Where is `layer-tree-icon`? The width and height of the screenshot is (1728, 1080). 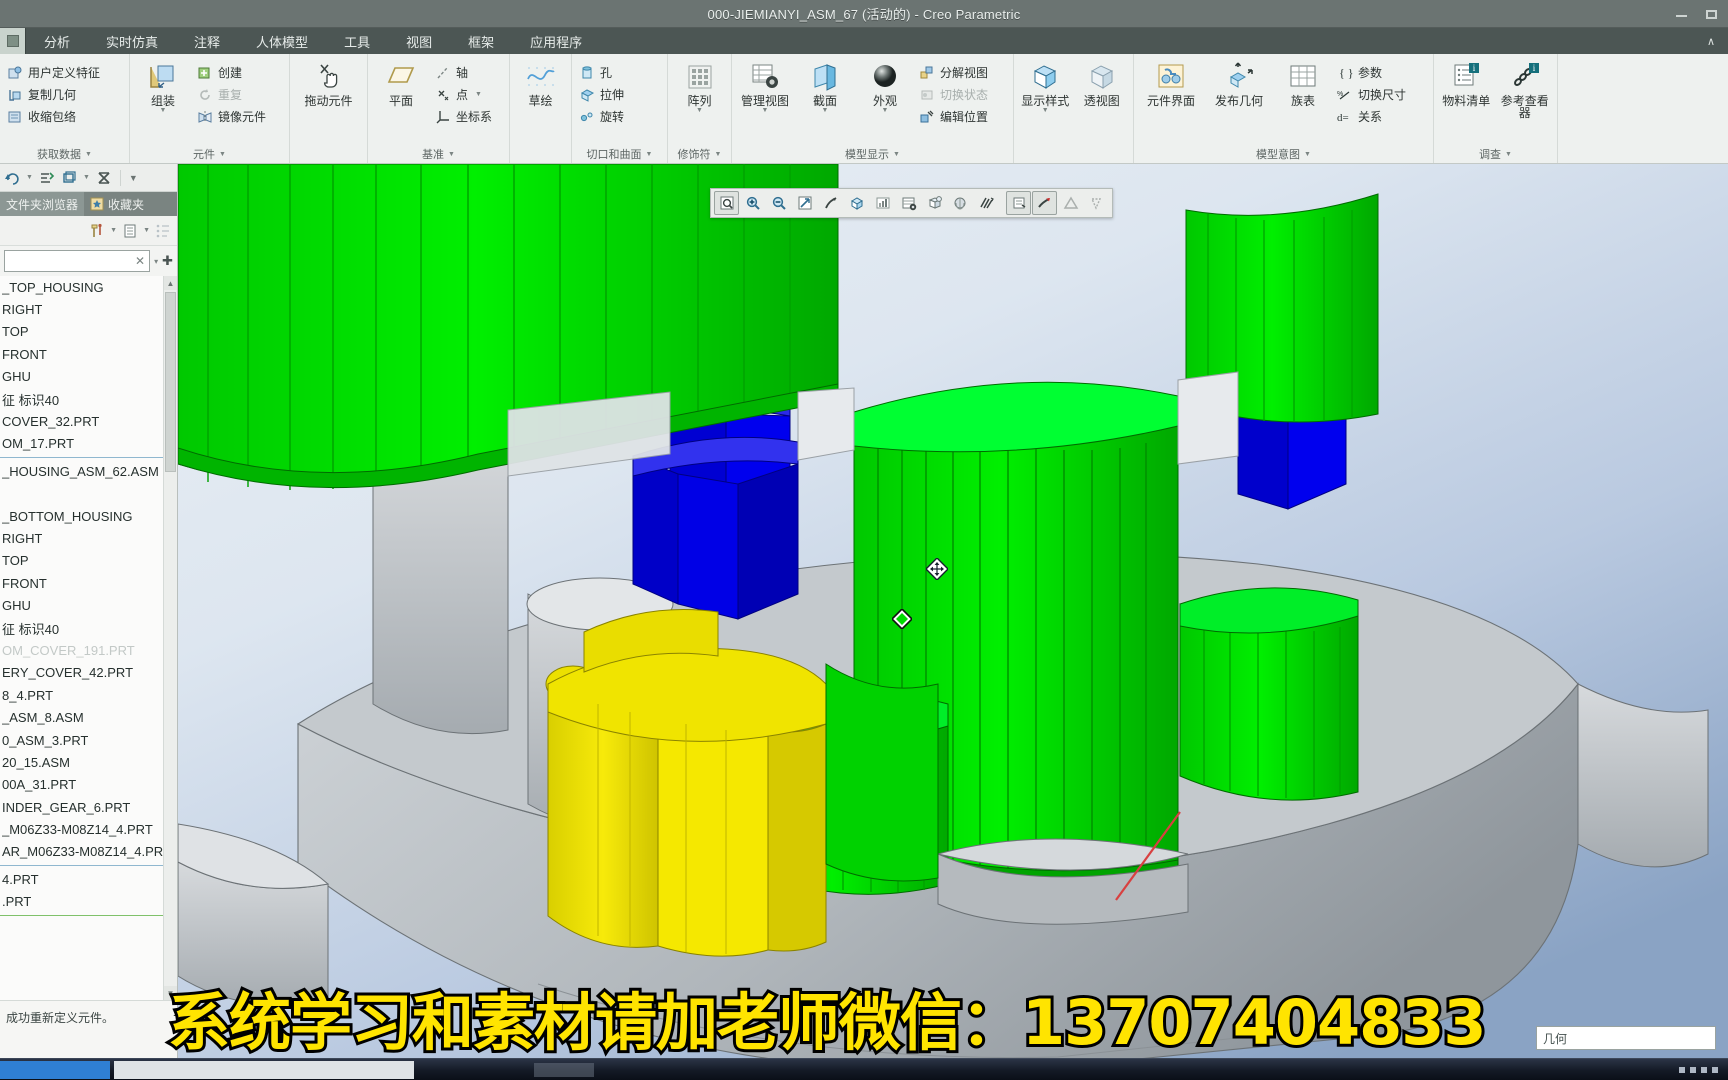 layer-tree-icon is located at coordinates (1018, 203).